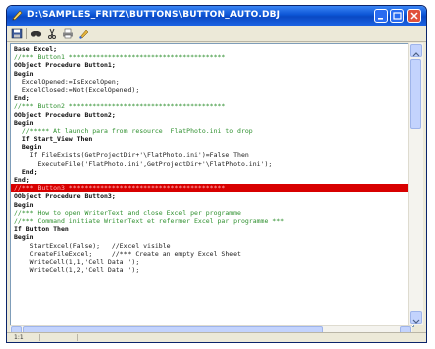 The height and width of the screenshot is (349, 435). Describe the element at coordinates (68, 33) in the screenshot. I see `print-icon` at that location.